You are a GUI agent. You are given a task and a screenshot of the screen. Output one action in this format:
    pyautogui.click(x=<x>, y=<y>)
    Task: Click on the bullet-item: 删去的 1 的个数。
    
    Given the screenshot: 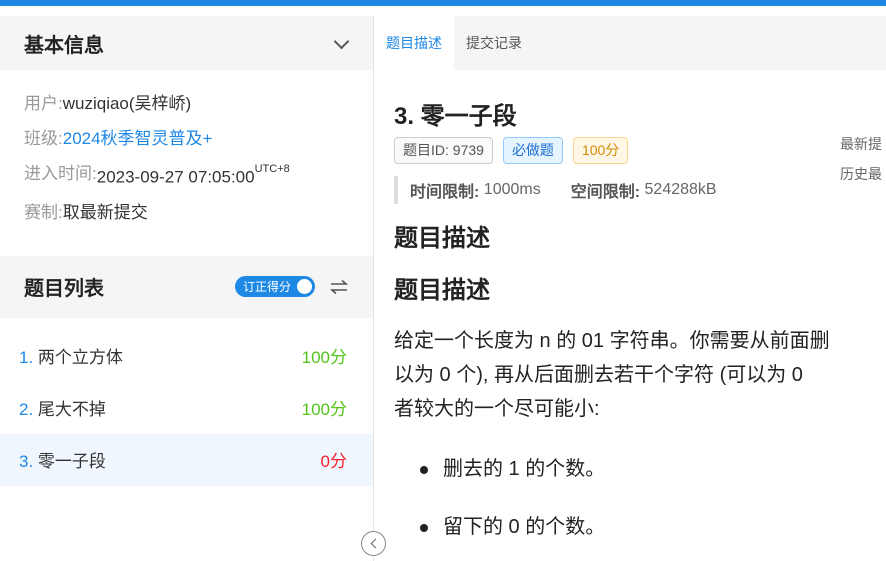 What is the action you would take?
    pyautogui.click(x=643, y=469)
    